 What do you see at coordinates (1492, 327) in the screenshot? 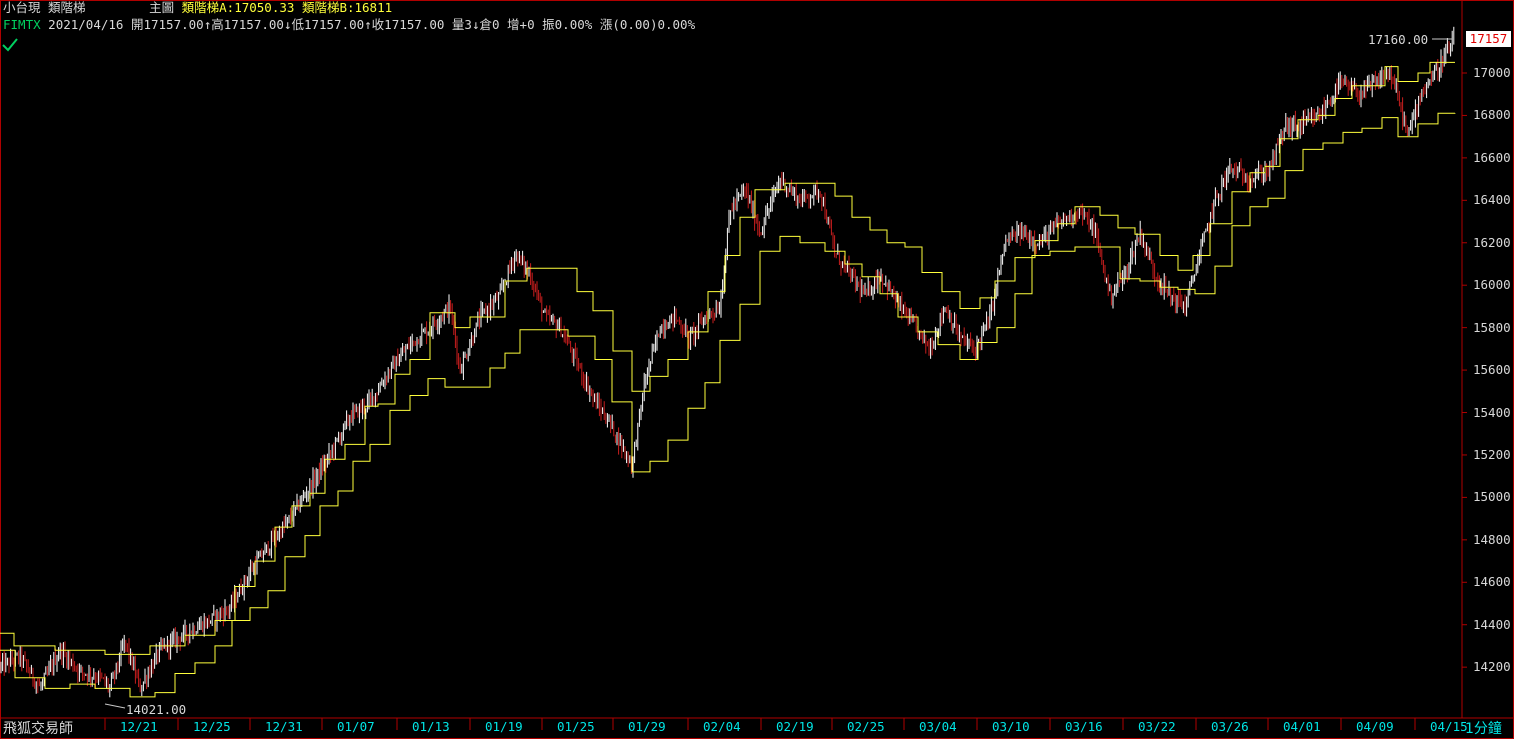
I see `y-tick-label: 15800` at bounding box center [1492, 327].